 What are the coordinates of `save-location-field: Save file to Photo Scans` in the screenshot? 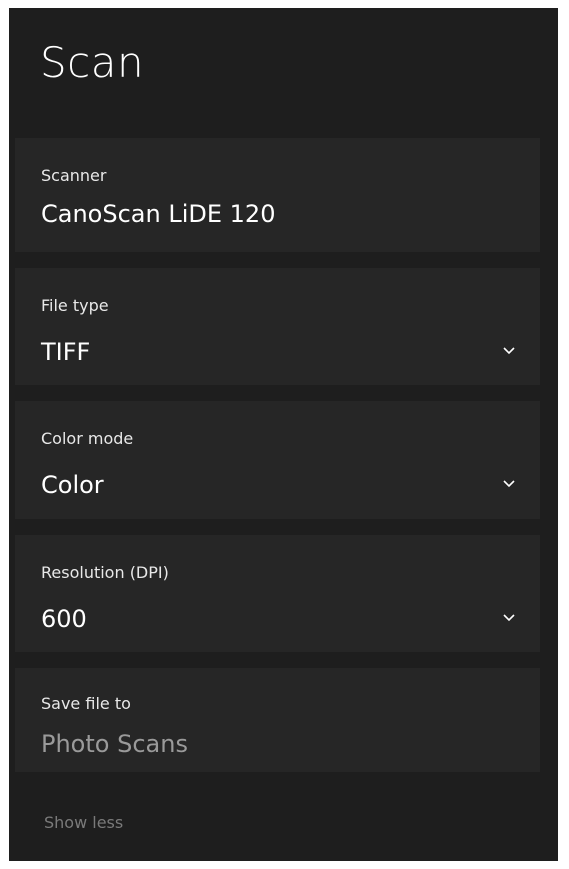 It's located at (277, 720).